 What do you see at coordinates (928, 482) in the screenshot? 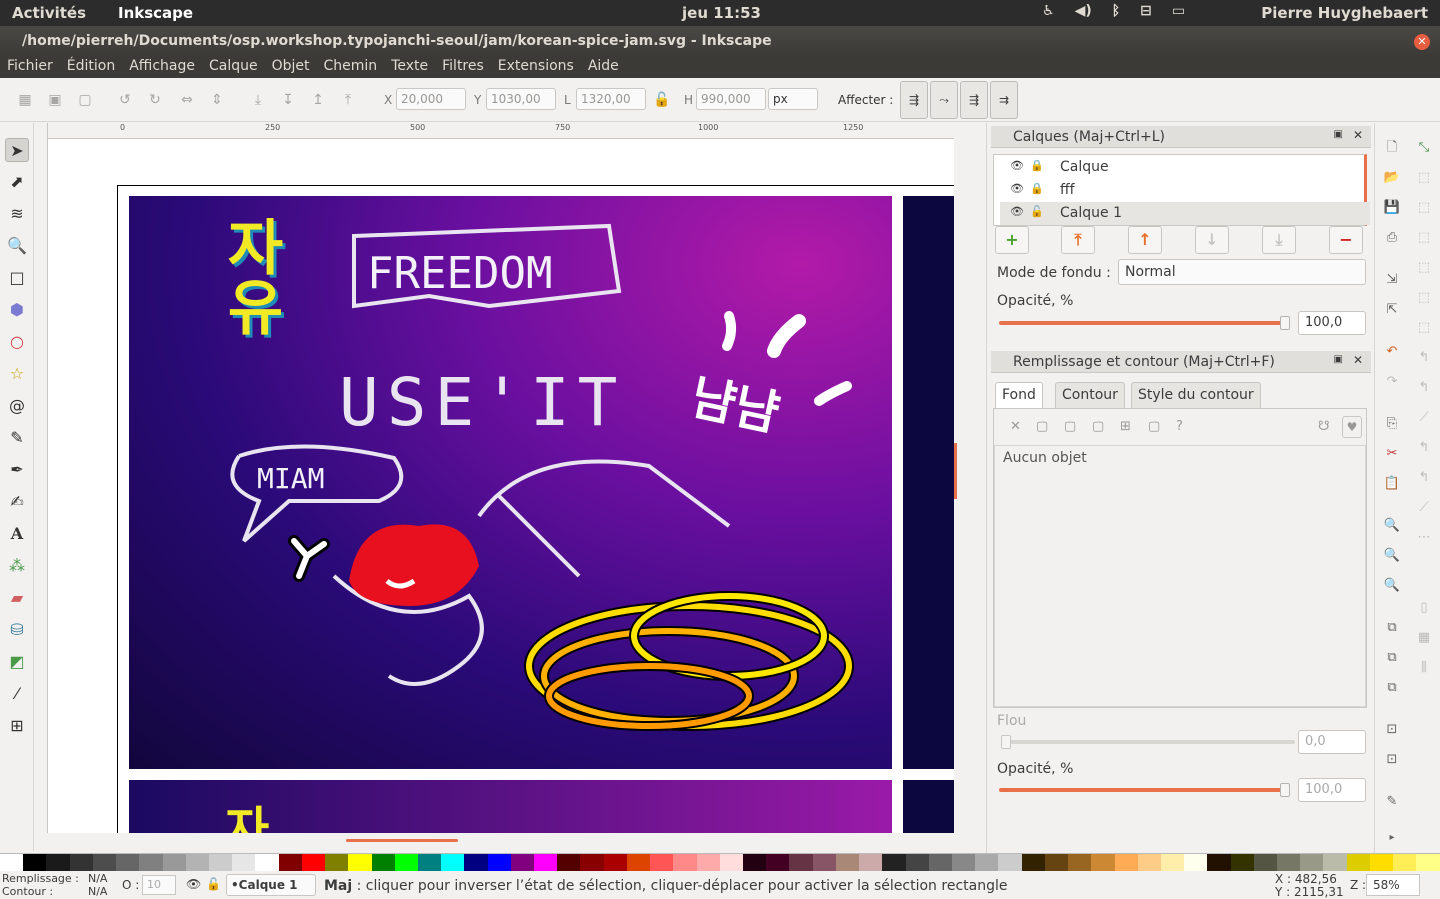
I see `artwork-panel-right` at bounding box center [928, 482].